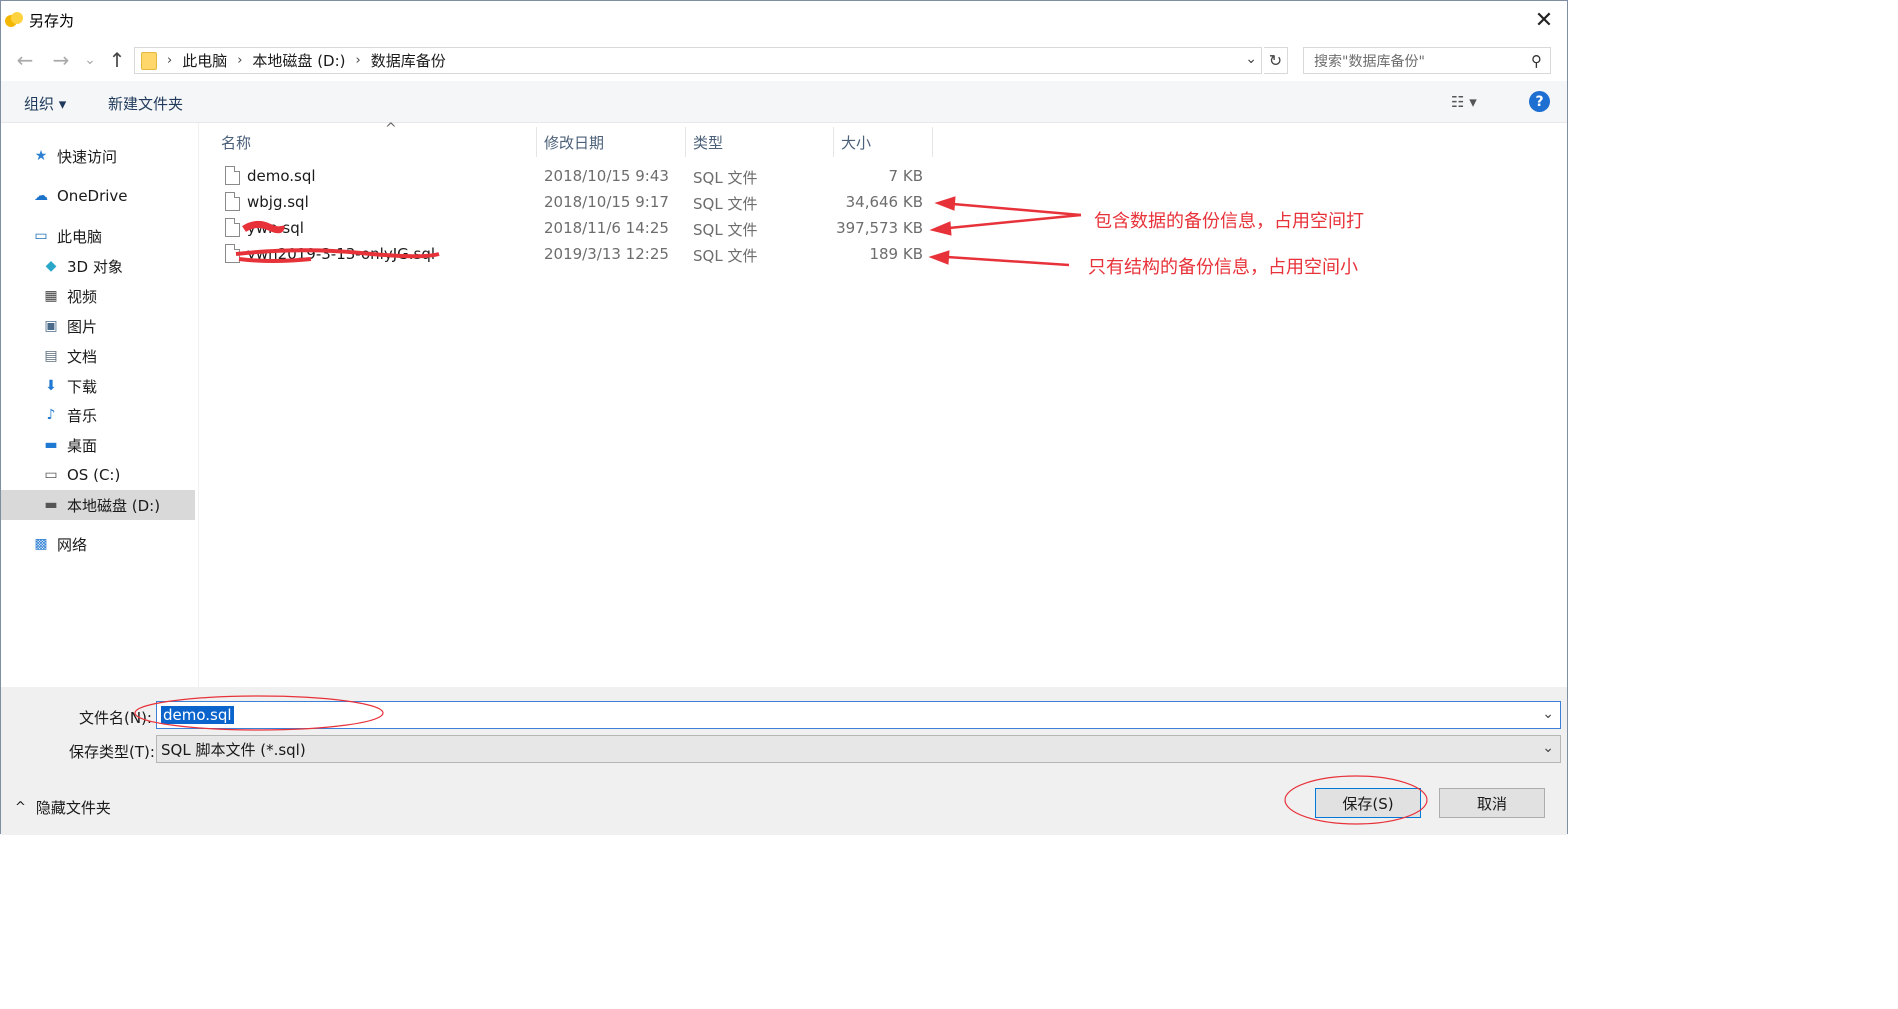 This screenshot has height=1009, width=1898. Describe the element at coordinates (1223, 267) in the screenshot. I see `annotation-small-backup: 只有结构的备份信息，占用空间小` at that location.